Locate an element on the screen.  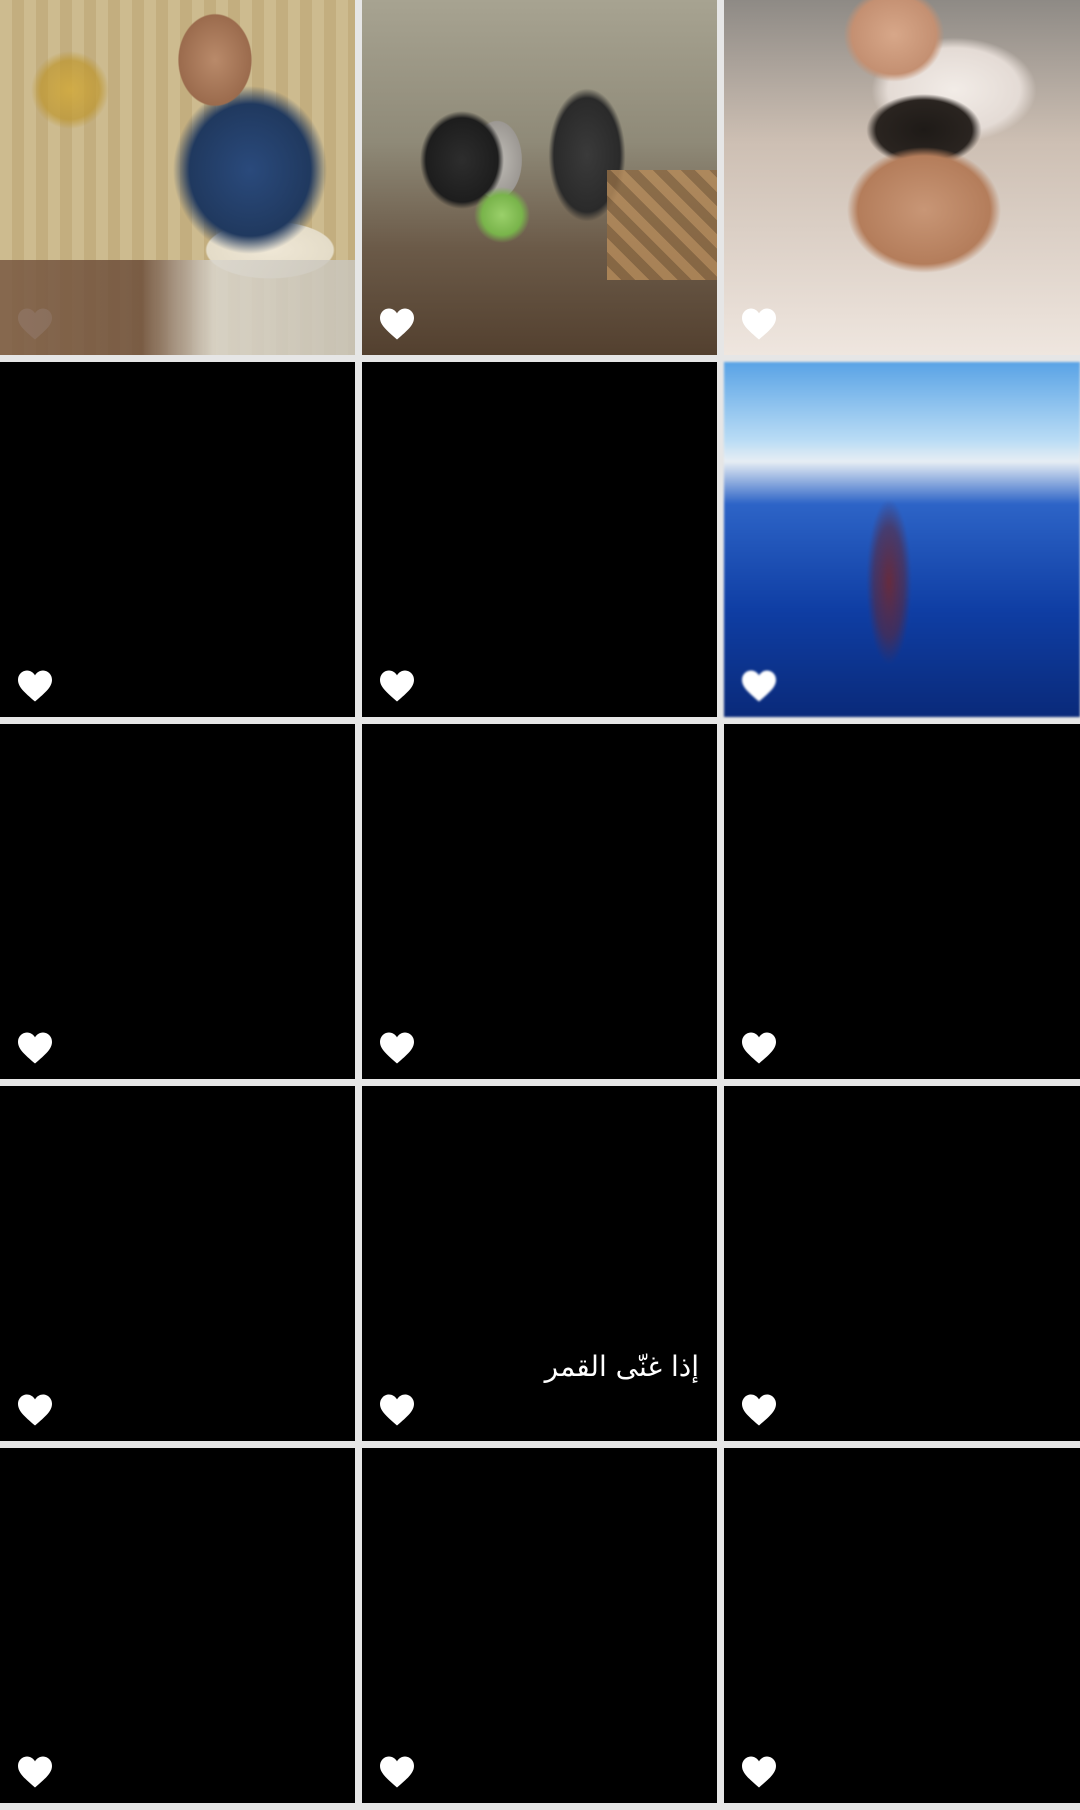
tile-caption: إذا غنّى القمر is located at coordinates (621, 1366).